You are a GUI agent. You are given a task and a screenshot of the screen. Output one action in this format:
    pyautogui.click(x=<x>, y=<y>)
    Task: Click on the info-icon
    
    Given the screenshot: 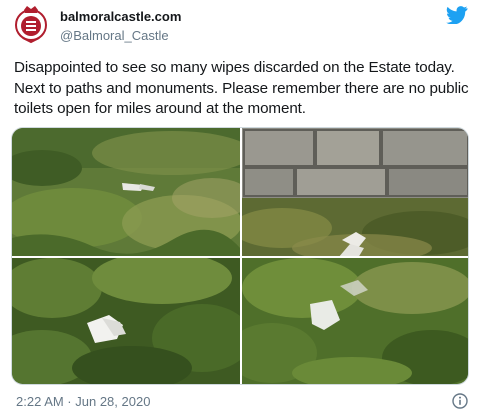 What is the action you would take?
    pyautogui.click(x=460, y=401)
    